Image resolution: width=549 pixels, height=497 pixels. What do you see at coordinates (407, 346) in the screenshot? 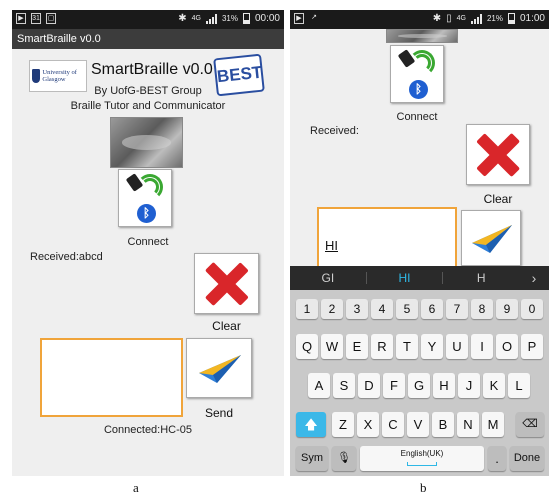
I see `letter-key-t: T` at bounding box center [407, 346].